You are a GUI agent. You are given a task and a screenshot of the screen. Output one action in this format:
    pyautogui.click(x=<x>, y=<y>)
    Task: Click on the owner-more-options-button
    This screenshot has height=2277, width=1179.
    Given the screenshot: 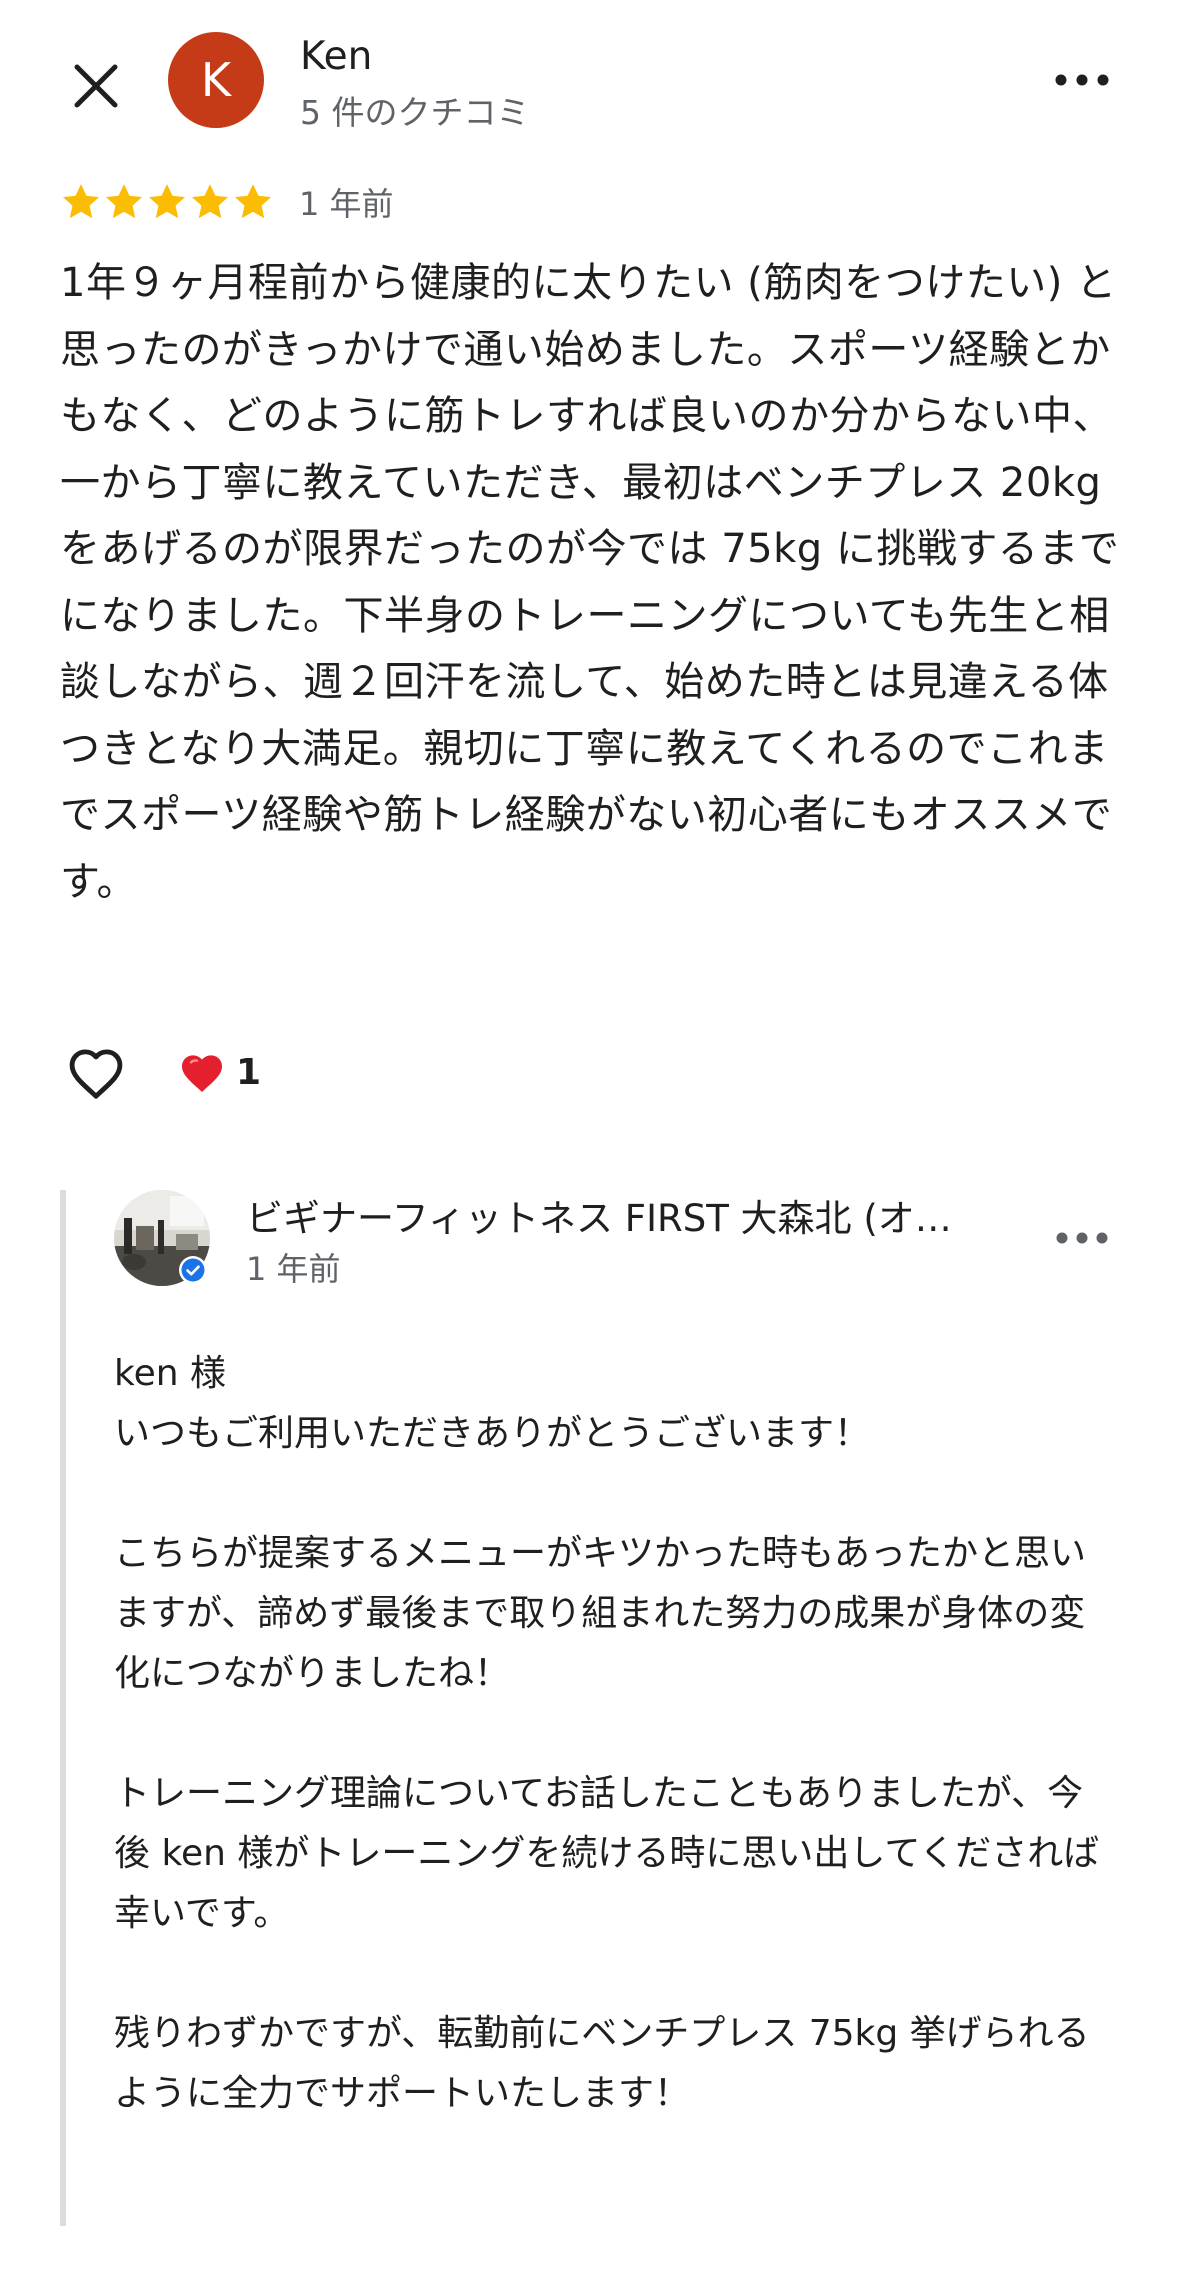 What is the action you would take?
    pyautogui.click(x=1082, y=1238)
    